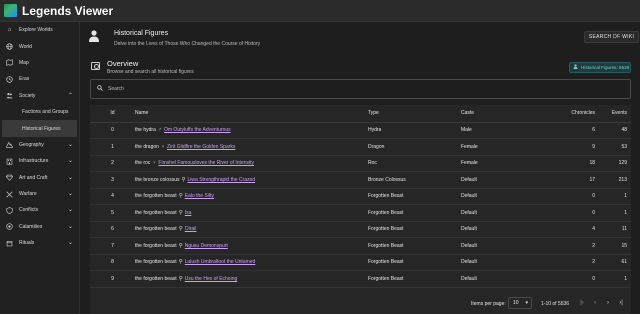 The height and width of the screenshot is (314, 640). Describe the element at coordinates (9, 145) in the screenshot. I see `mountain-icon` at that location.